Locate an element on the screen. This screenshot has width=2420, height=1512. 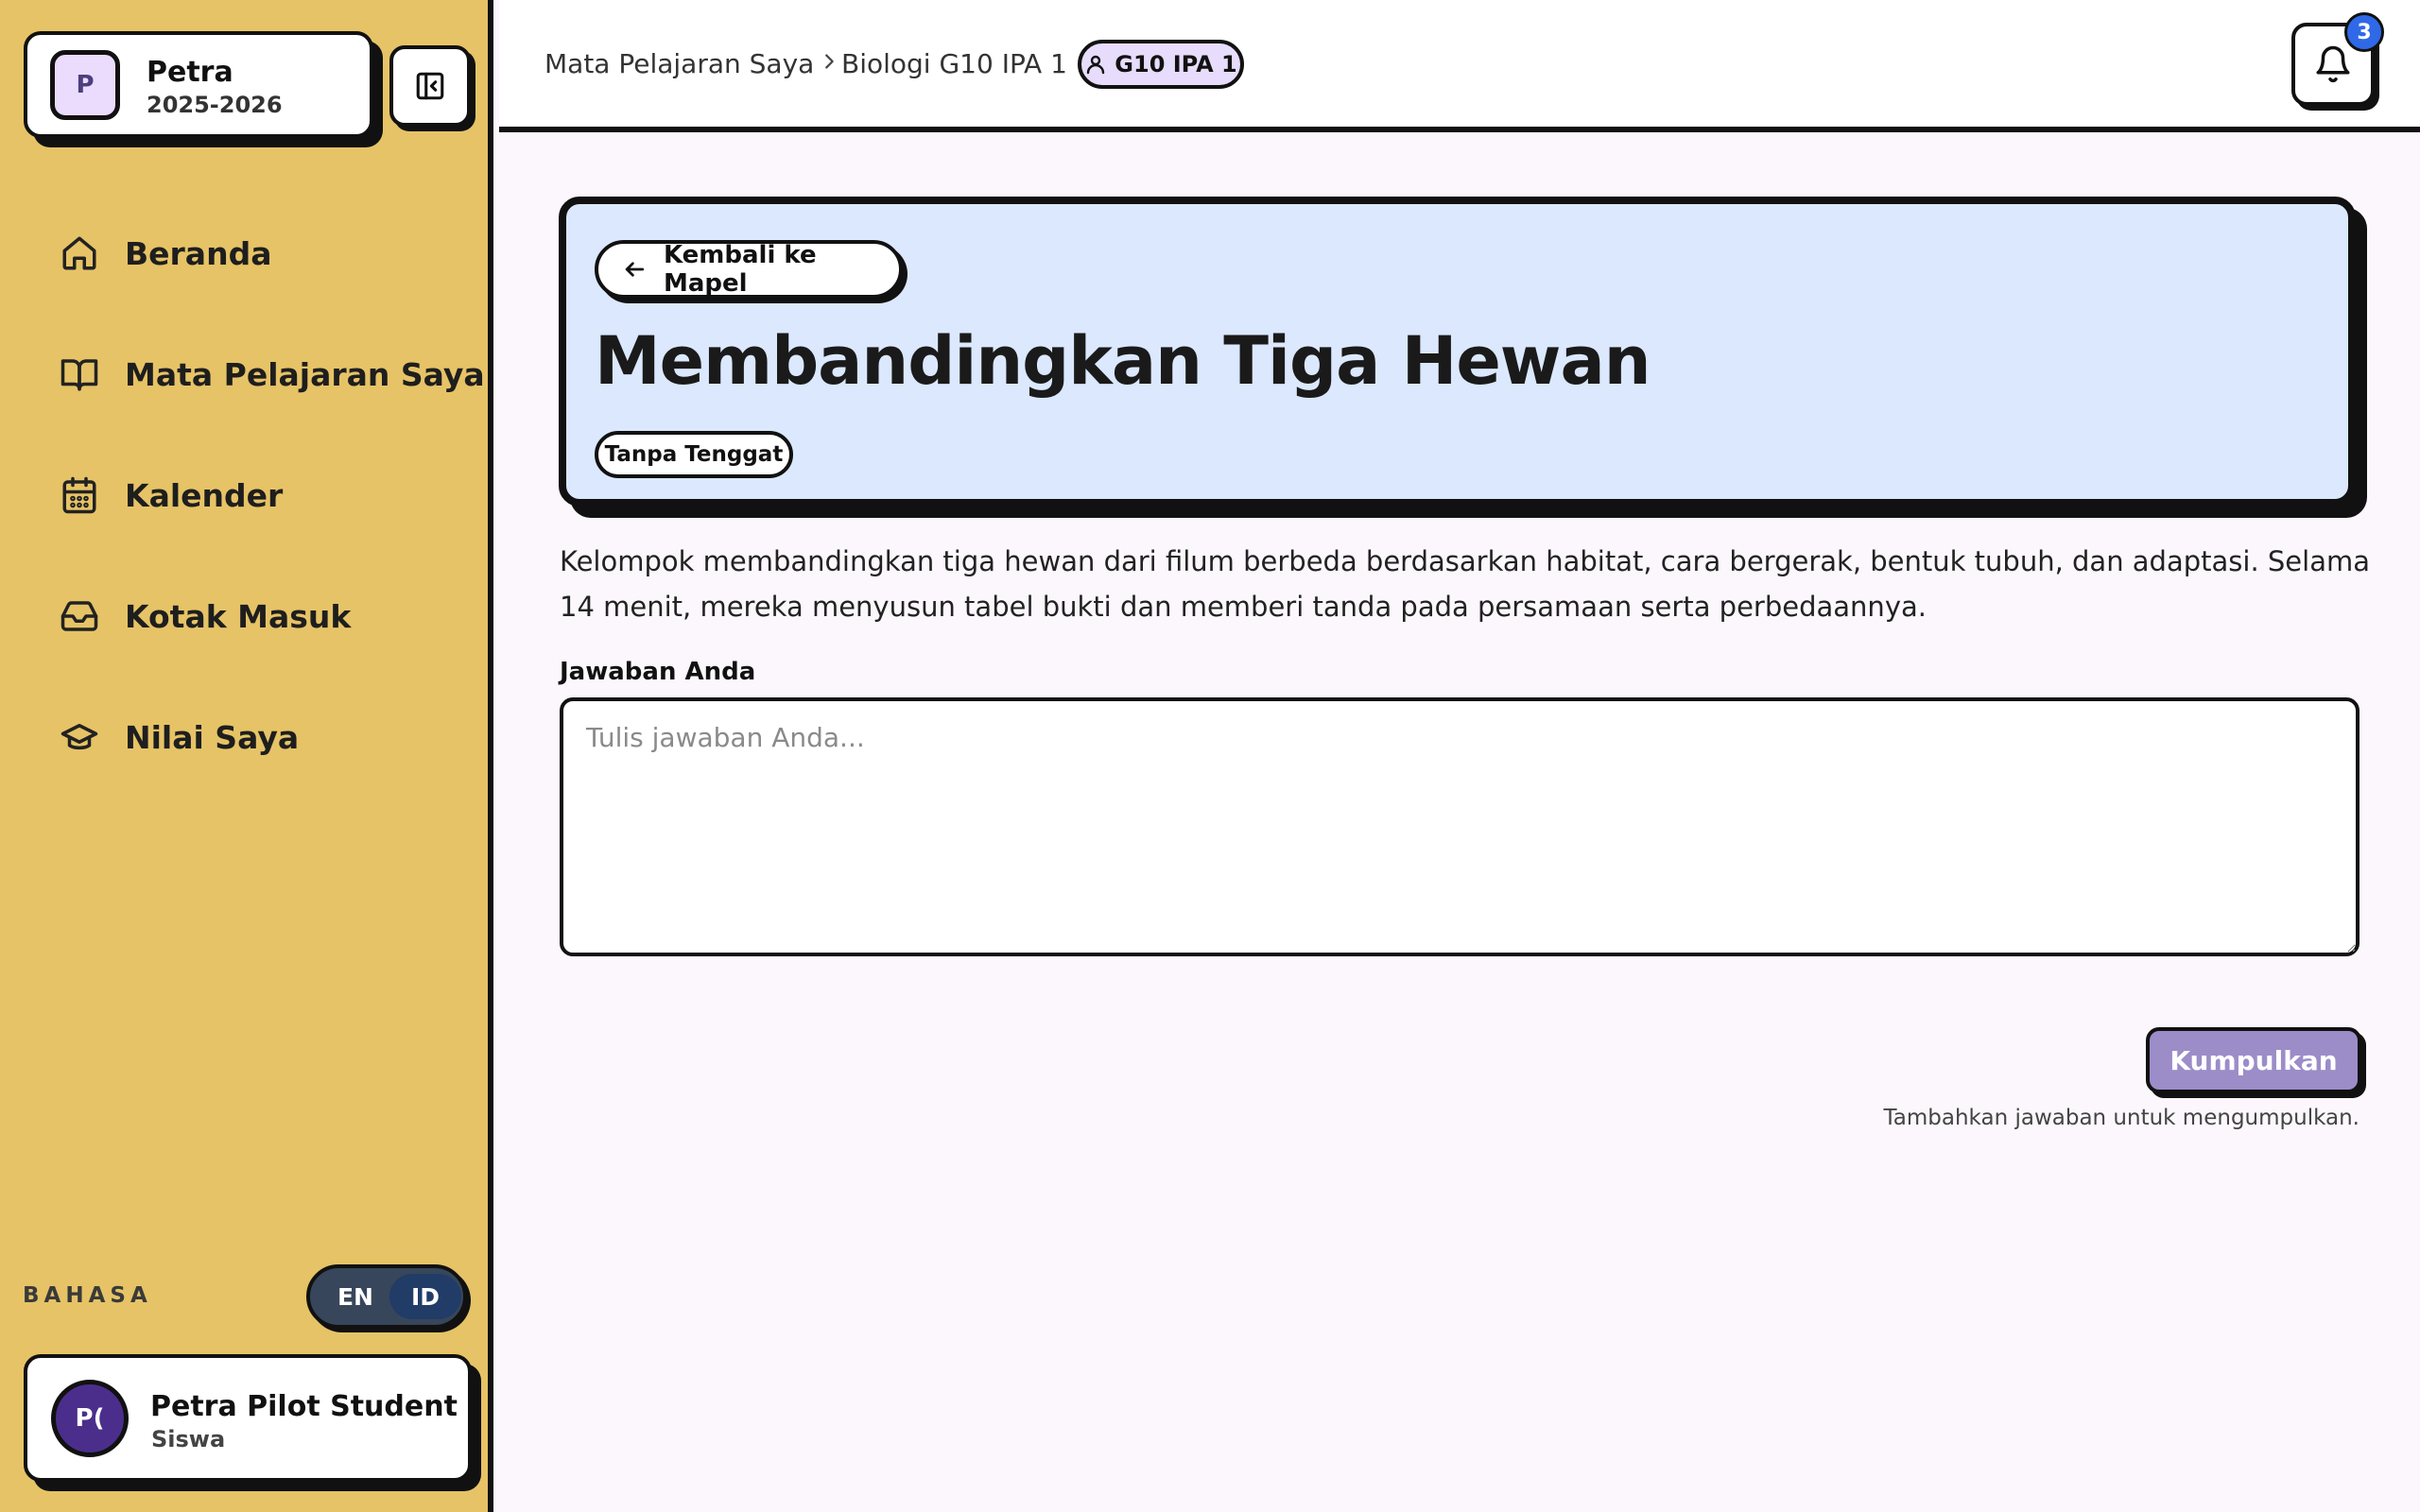
collapse-sidebar-button is located at coordinates (430, 86).